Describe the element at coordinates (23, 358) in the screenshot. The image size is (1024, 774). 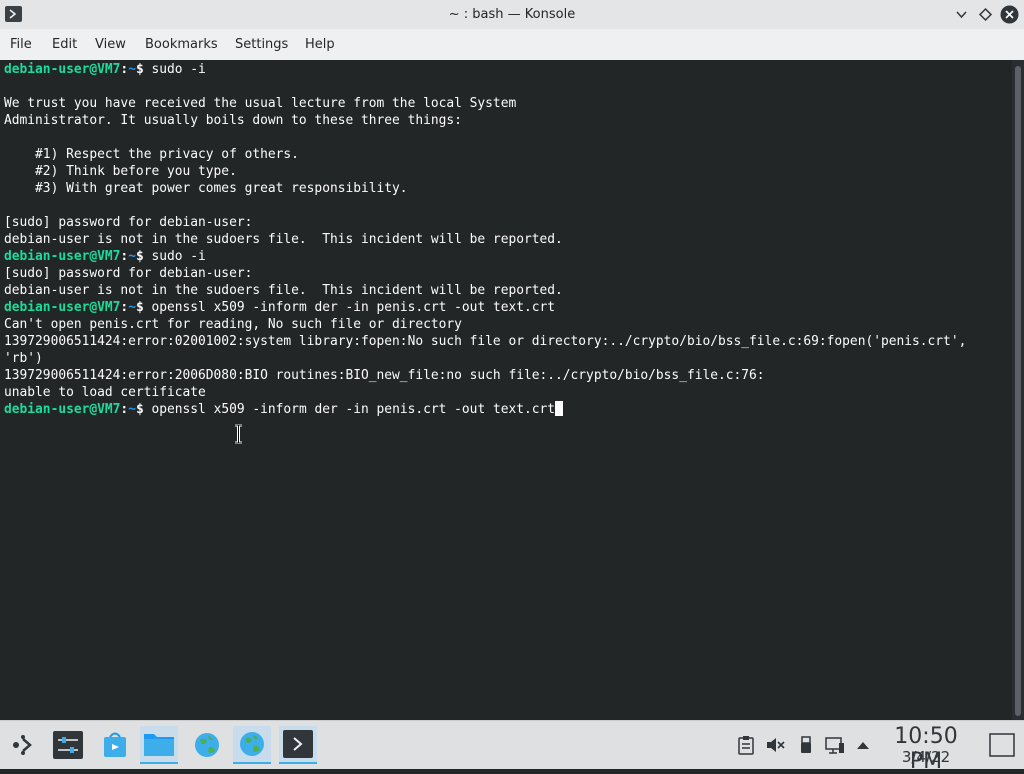
I see `output-line: 'rb')` at that location.